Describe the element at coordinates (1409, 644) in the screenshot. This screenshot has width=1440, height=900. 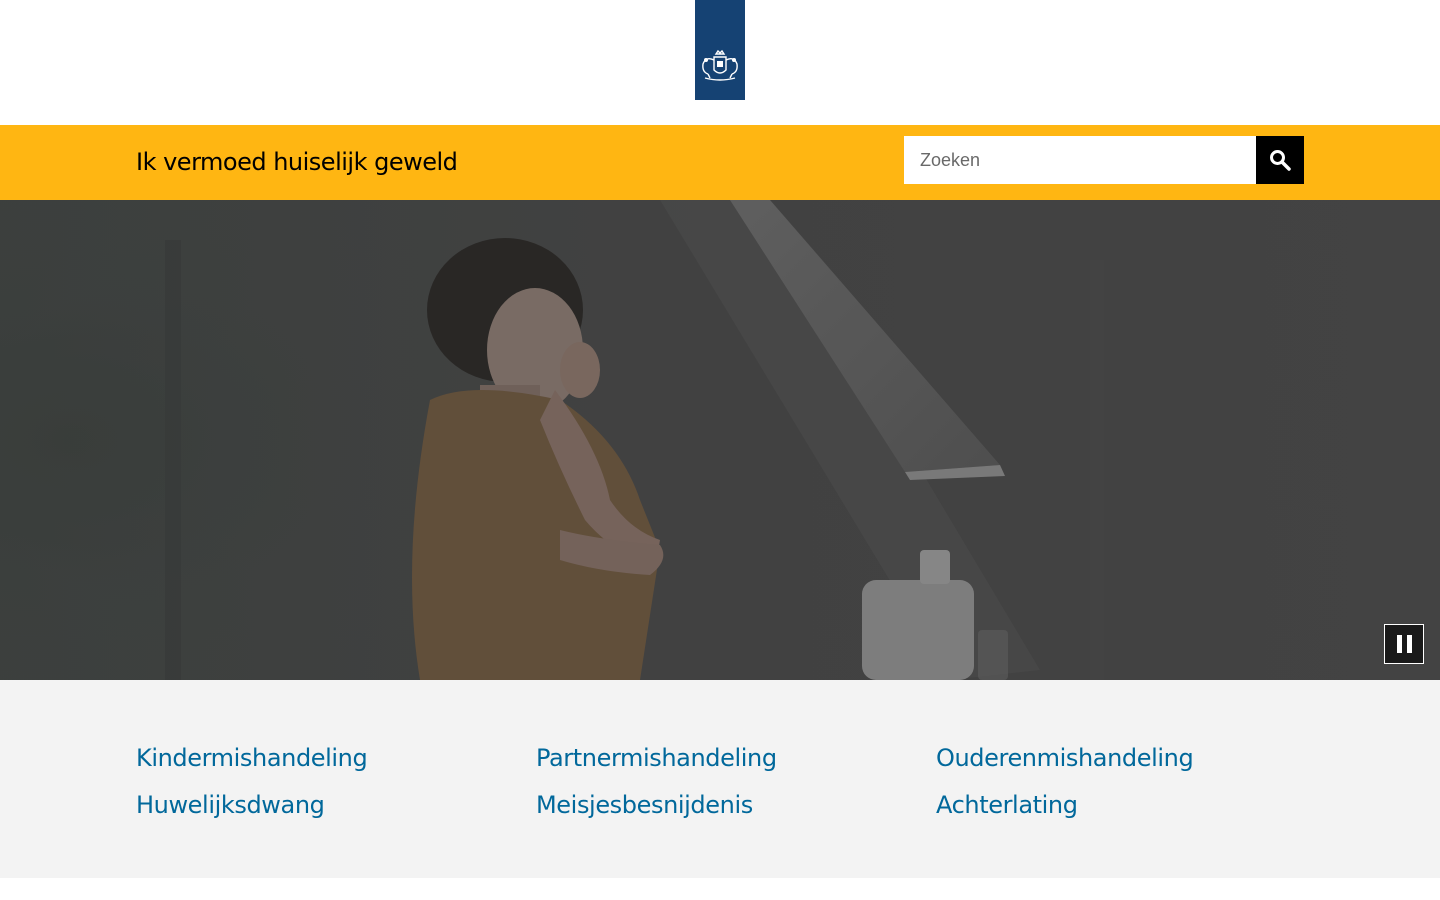
I see `pause-icon-bar` at that location.